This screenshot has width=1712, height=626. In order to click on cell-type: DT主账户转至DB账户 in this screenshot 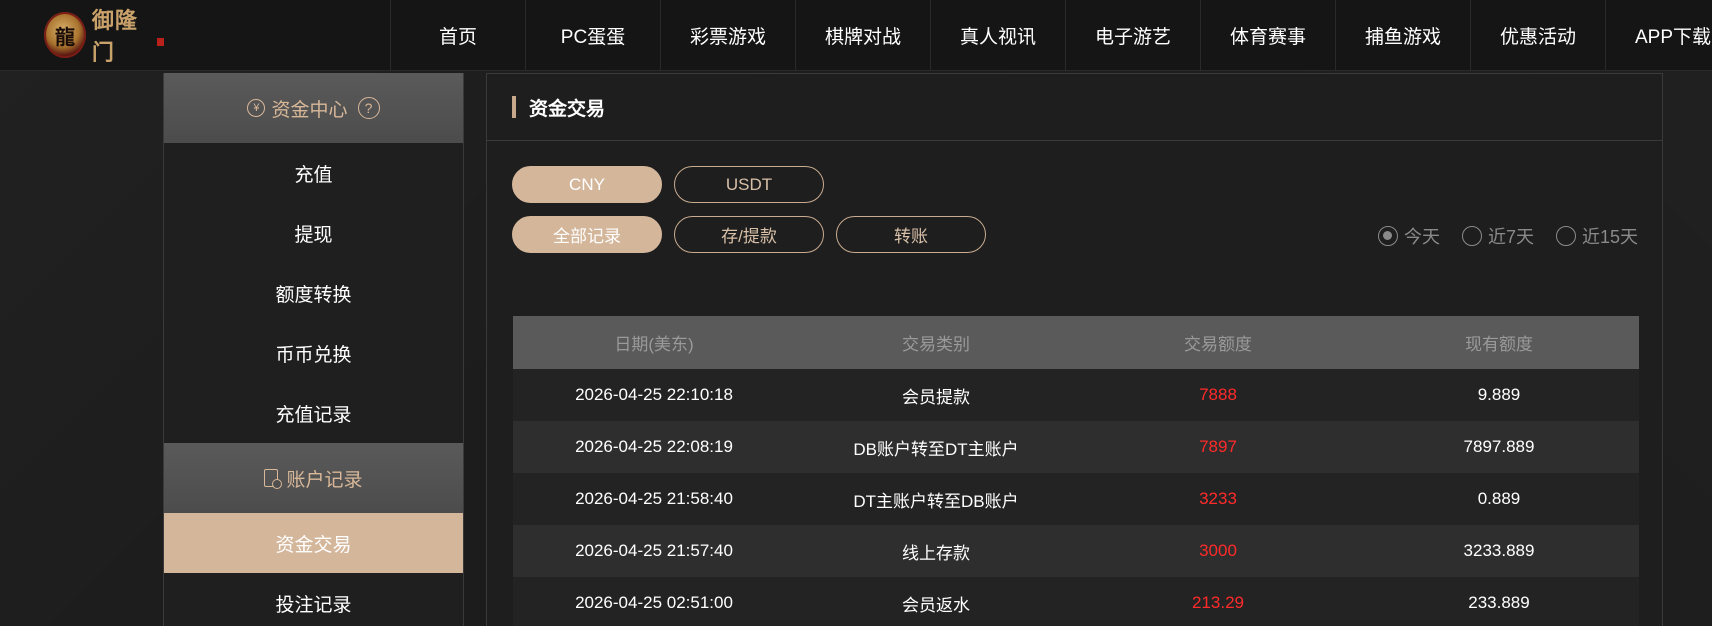, I will do `click(936, 501)`.